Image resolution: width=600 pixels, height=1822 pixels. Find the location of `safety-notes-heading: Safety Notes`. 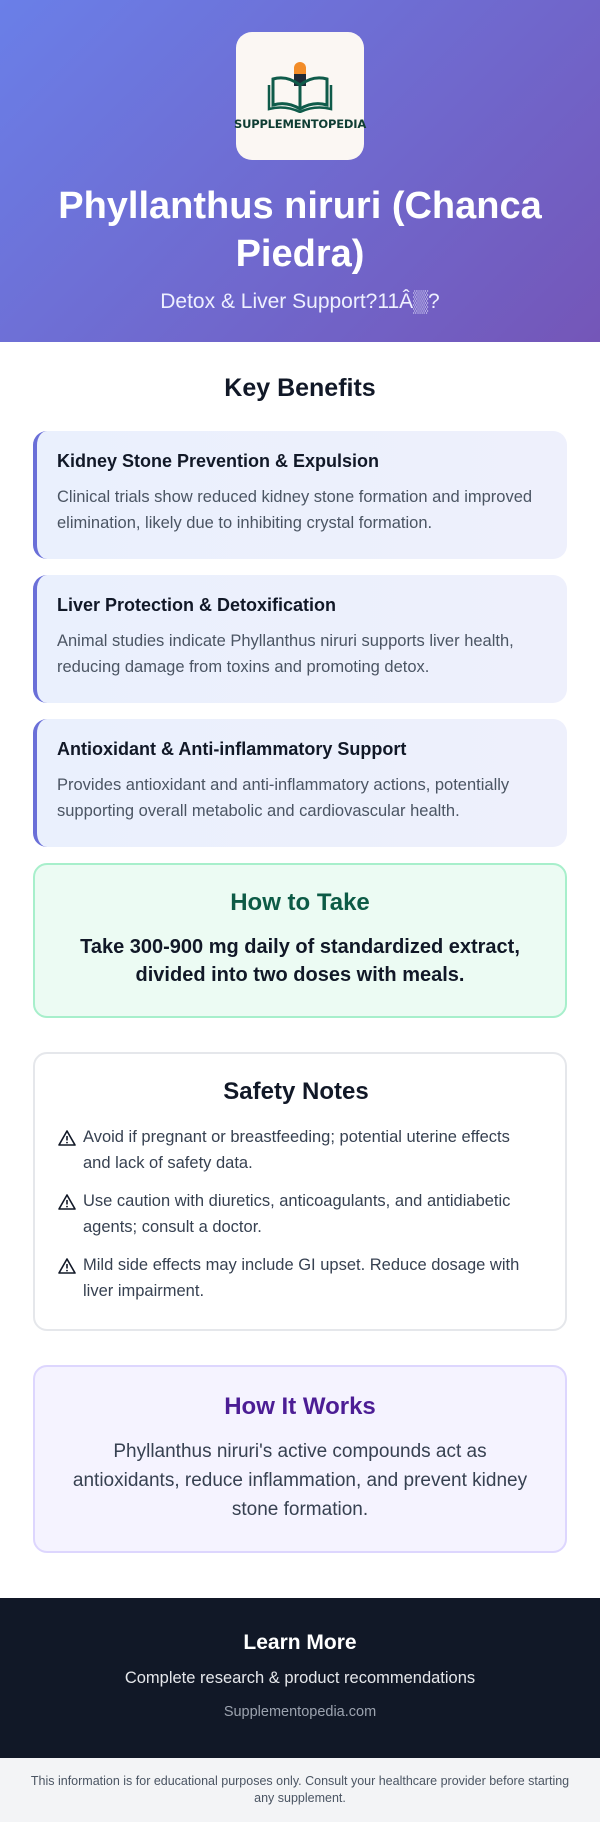

safety-notes-heading: Safety Notes is located at coordinates (296, 1091).